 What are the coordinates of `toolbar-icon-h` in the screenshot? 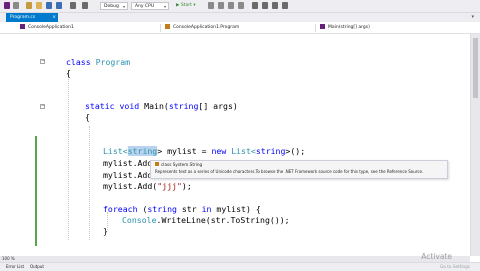 It's located at (285, 5).